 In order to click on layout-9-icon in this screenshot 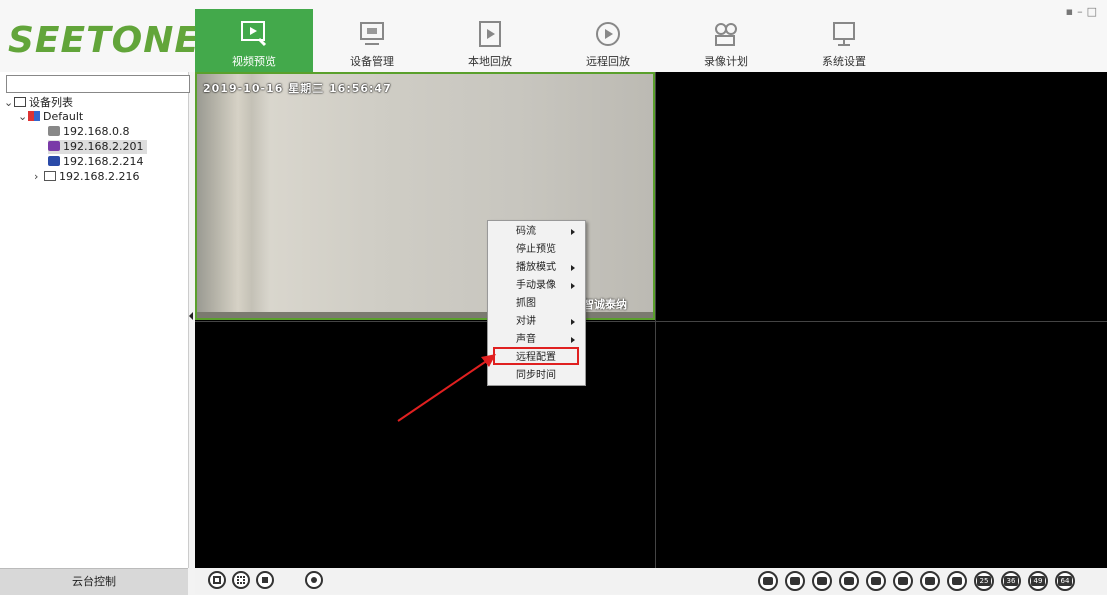, I will do `click(876, 581)`.